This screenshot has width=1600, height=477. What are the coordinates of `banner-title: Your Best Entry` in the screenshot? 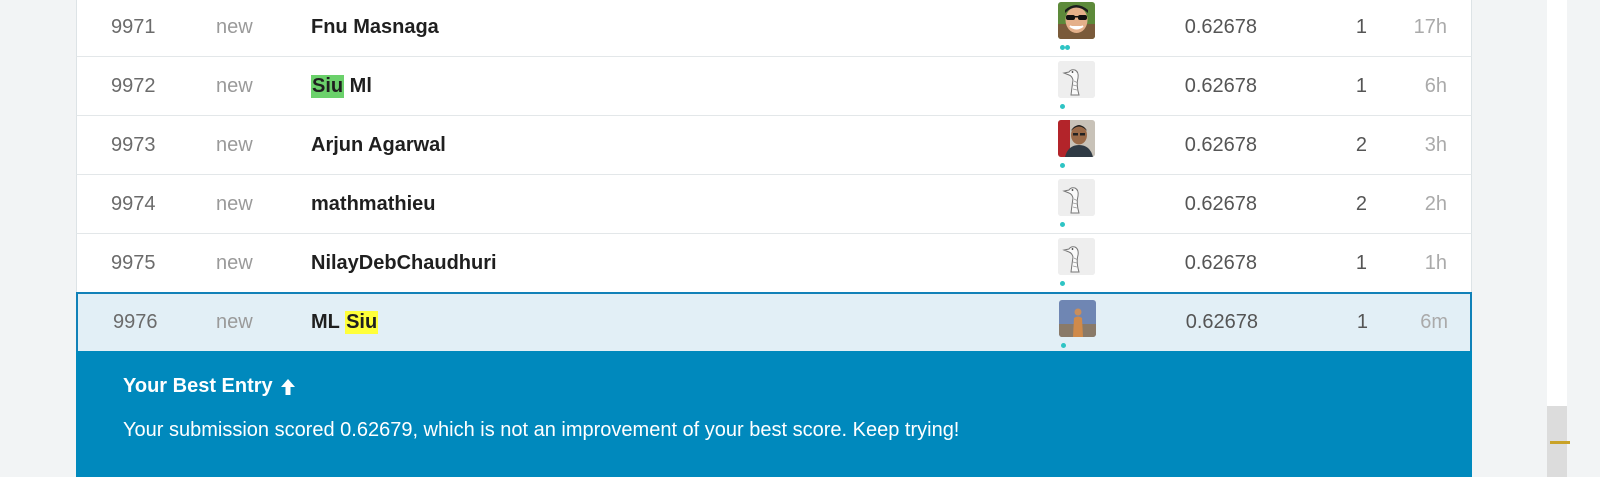 It's located at (210, 386).